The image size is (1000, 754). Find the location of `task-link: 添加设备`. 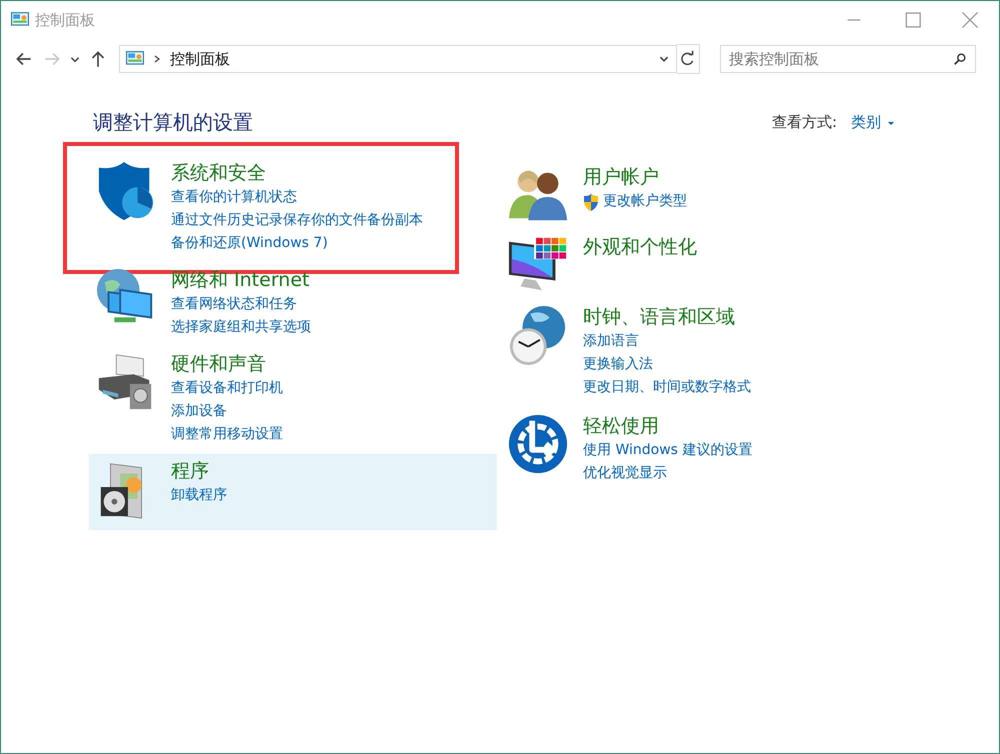

task-link: 添加设备 is located at coordinates (199, 411).